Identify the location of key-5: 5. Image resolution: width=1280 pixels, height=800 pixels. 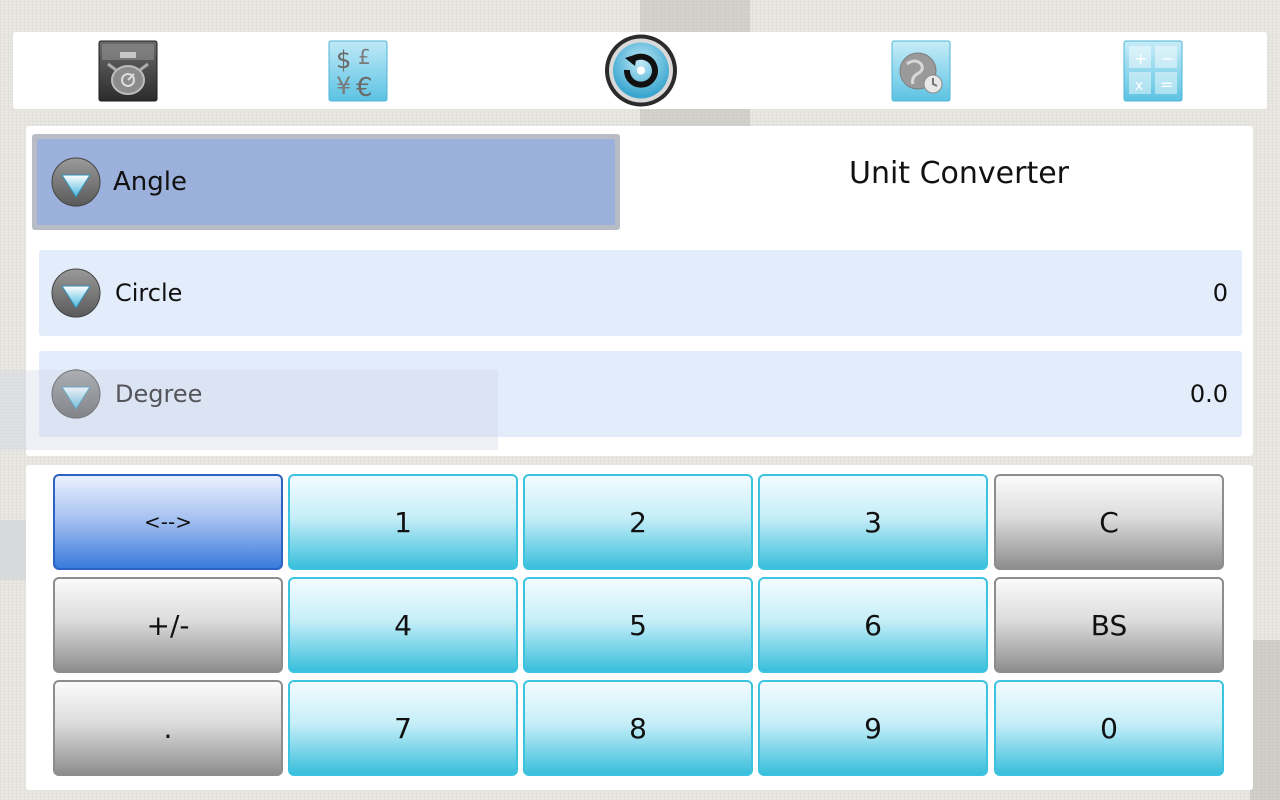
(638, 625).